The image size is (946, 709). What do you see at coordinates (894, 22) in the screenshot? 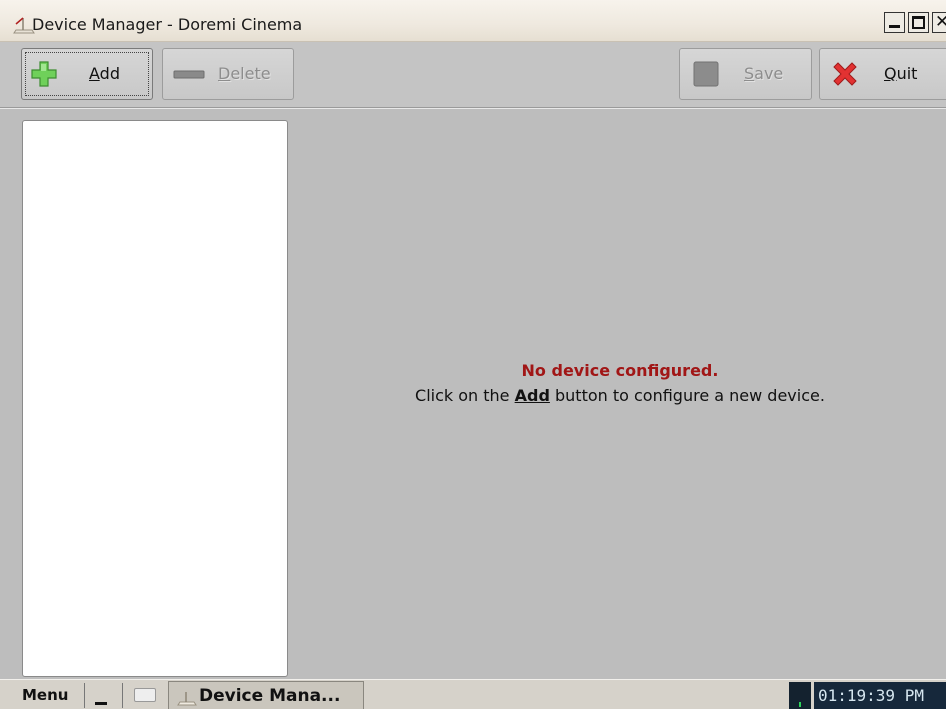
I see `minimize-button` at bounding box center [894, 22].